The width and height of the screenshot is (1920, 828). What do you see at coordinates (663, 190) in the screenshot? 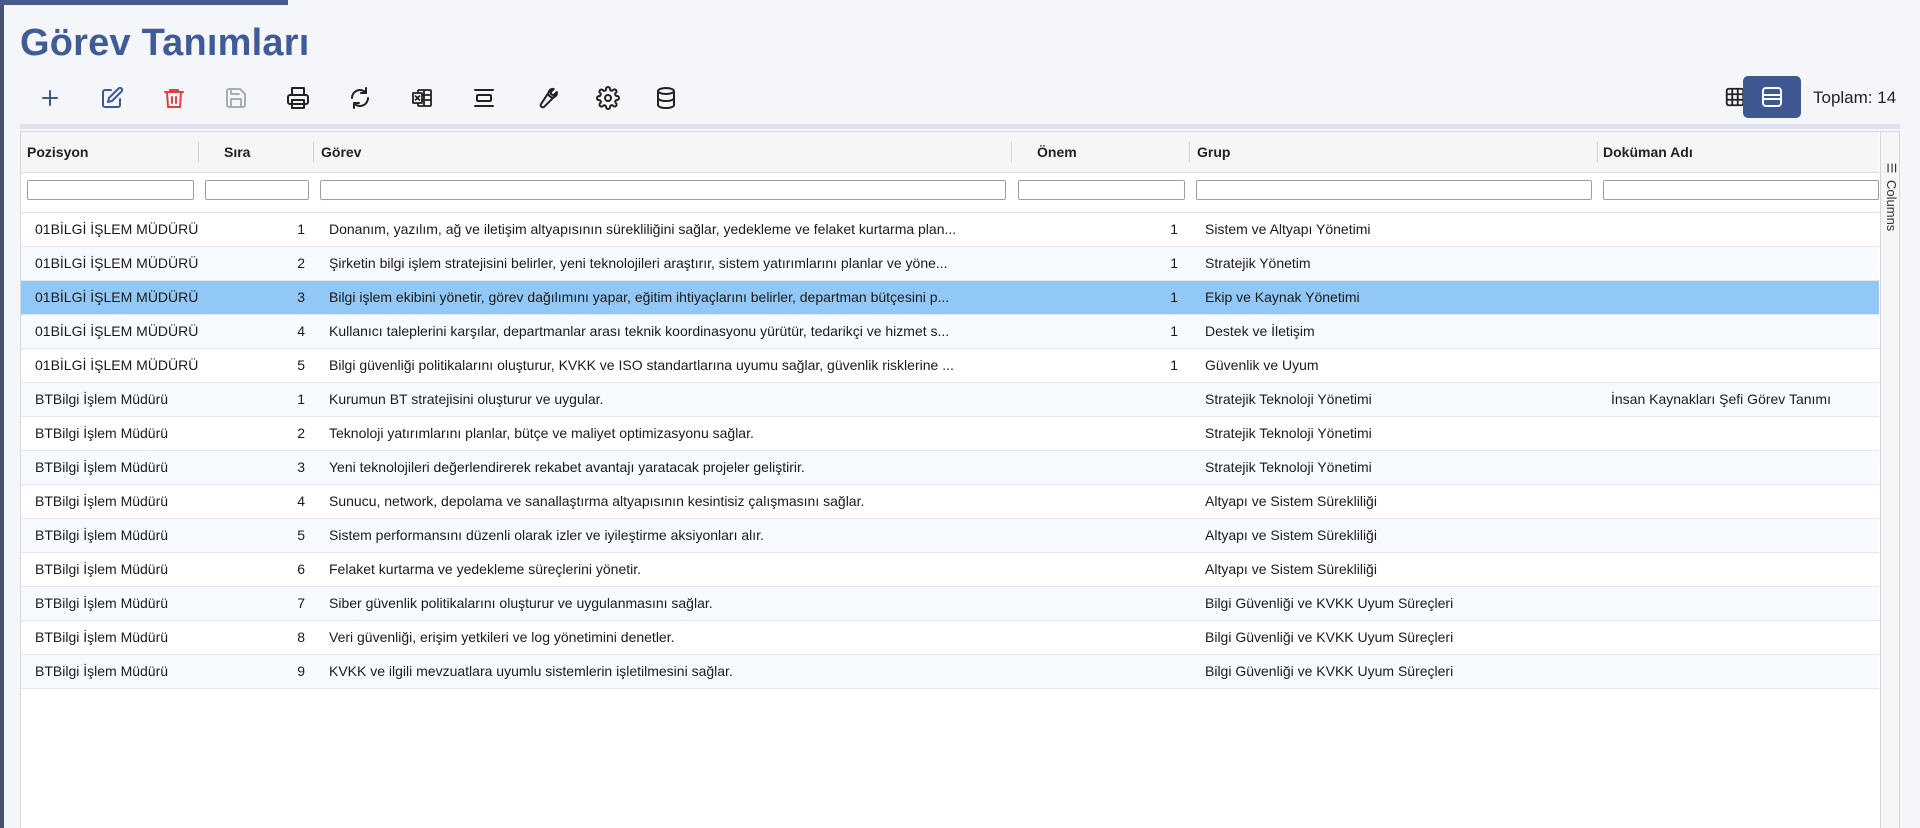
I see `filter-input-gorev` at bounding box center [663, 190].